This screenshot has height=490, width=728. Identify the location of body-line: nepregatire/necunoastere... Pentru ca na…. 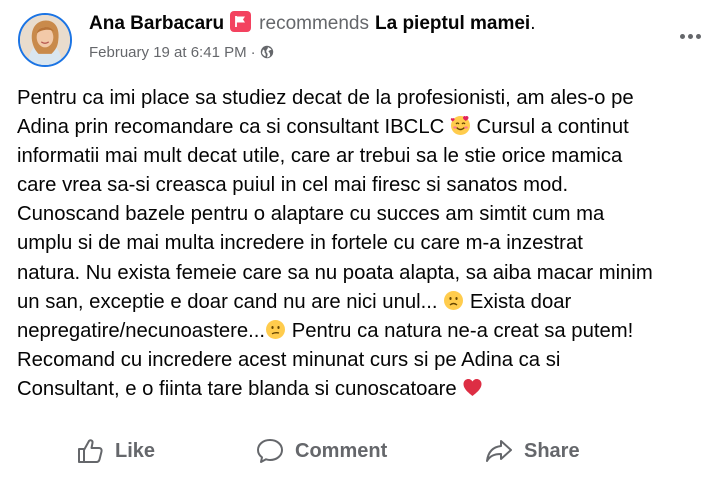
(367, 331).